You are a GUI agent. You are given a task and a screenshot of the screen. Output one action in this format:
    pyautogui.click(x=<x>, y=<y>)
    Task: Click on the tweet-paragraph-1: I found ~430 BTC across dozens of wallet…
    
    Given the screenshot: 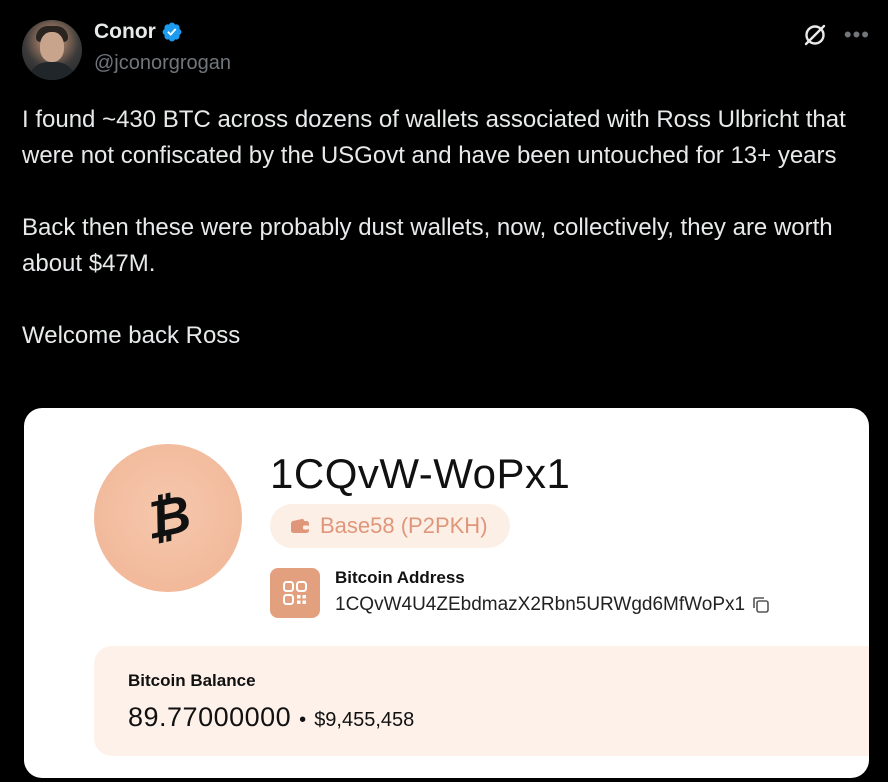 What is the action you would take?
    pyautogui.click(x=434, y=137)
    